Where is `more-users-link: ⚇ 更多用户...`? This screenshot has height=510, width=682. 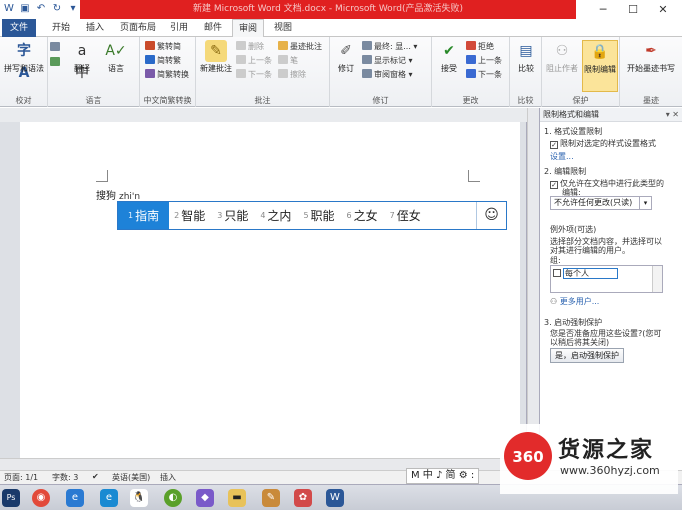 more-users-link: ⚇ 更多用户... is located at coordinates (574, 301).